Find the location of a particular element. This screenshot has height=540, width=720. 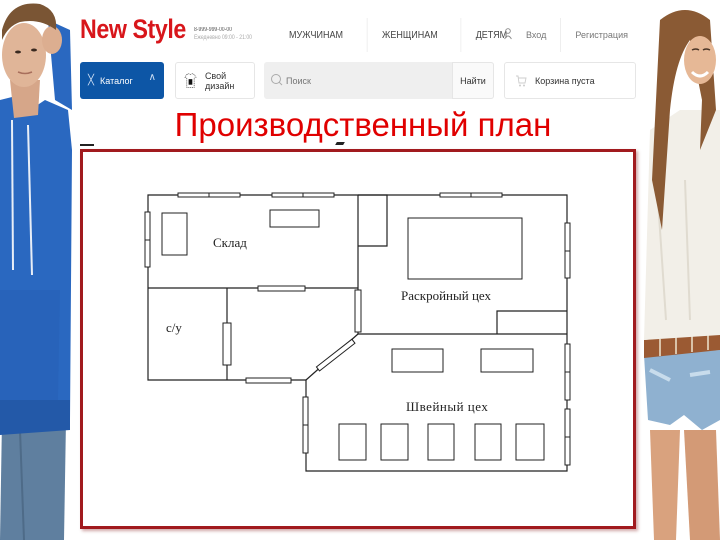

search-bar: Найти is located at coordinates (379, 80).